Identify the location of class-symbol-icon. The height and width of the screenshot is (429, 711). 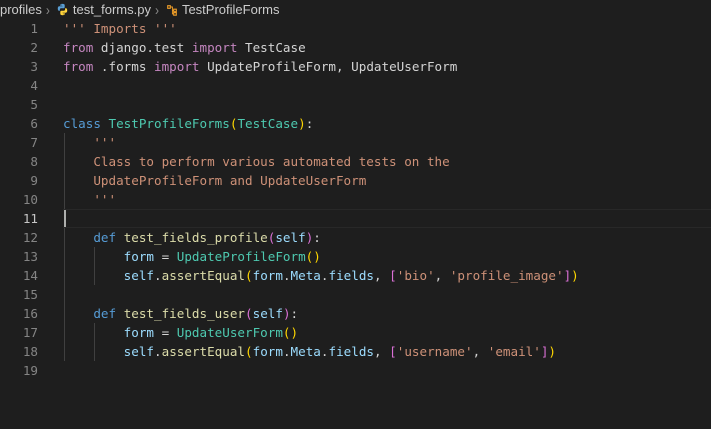
(172, 10).